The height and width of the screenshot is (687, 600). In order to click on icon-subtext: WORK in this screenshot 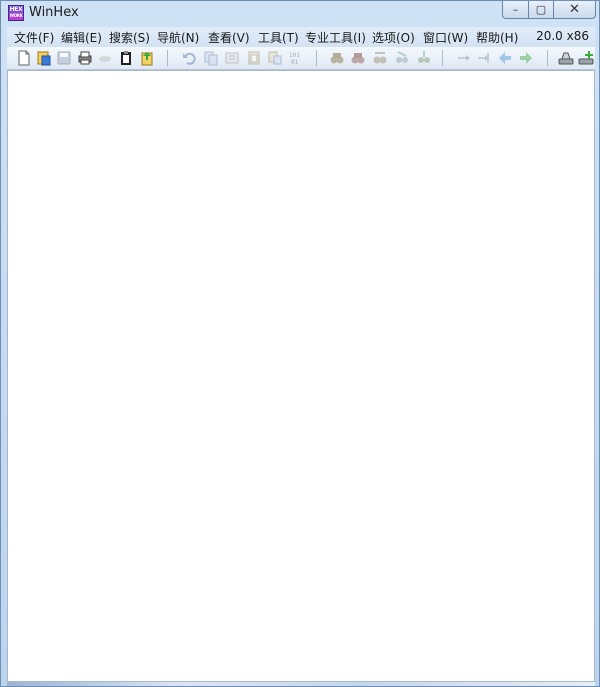, I will do `click(16, 15)`.